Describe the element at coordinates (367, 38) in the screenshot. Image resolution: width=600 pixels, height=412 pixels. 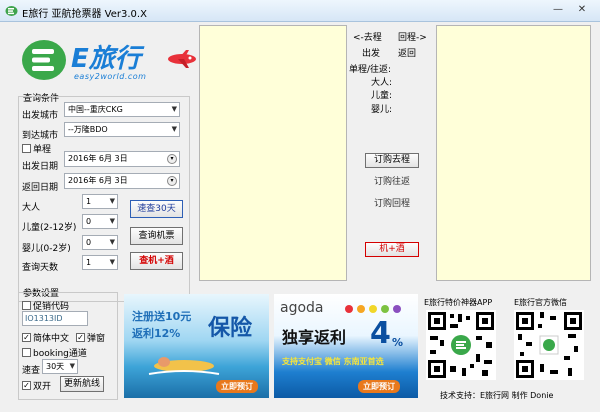
I see `outbound-indicator: <-去程` at that location.